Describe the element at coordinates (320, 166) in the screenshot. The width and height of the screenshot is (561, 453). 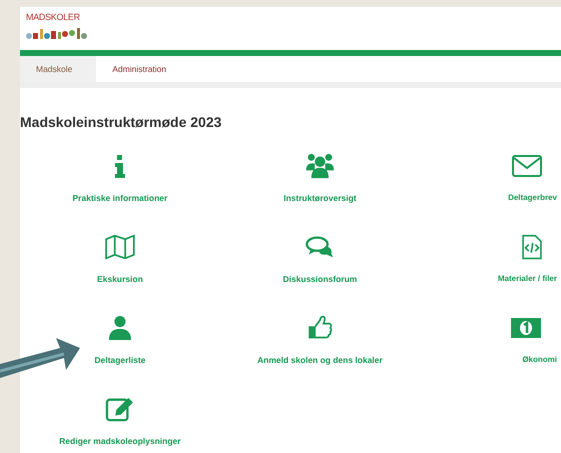
I see `people-icon` at that location.